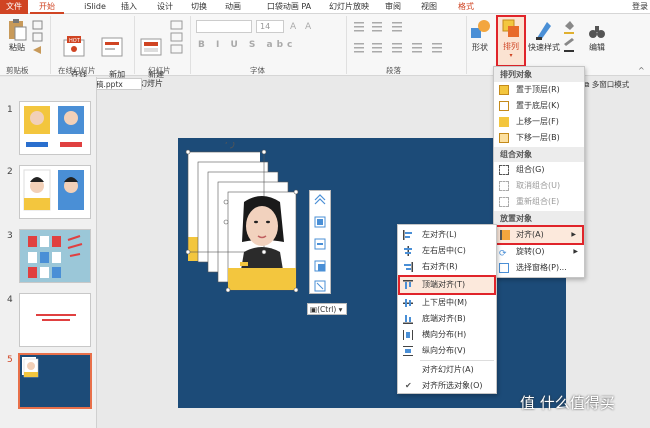 The image size is (650, 428). Describe the element at coordinates (151, 47) in the screenshot. I see `new-slide-icon` at that location.